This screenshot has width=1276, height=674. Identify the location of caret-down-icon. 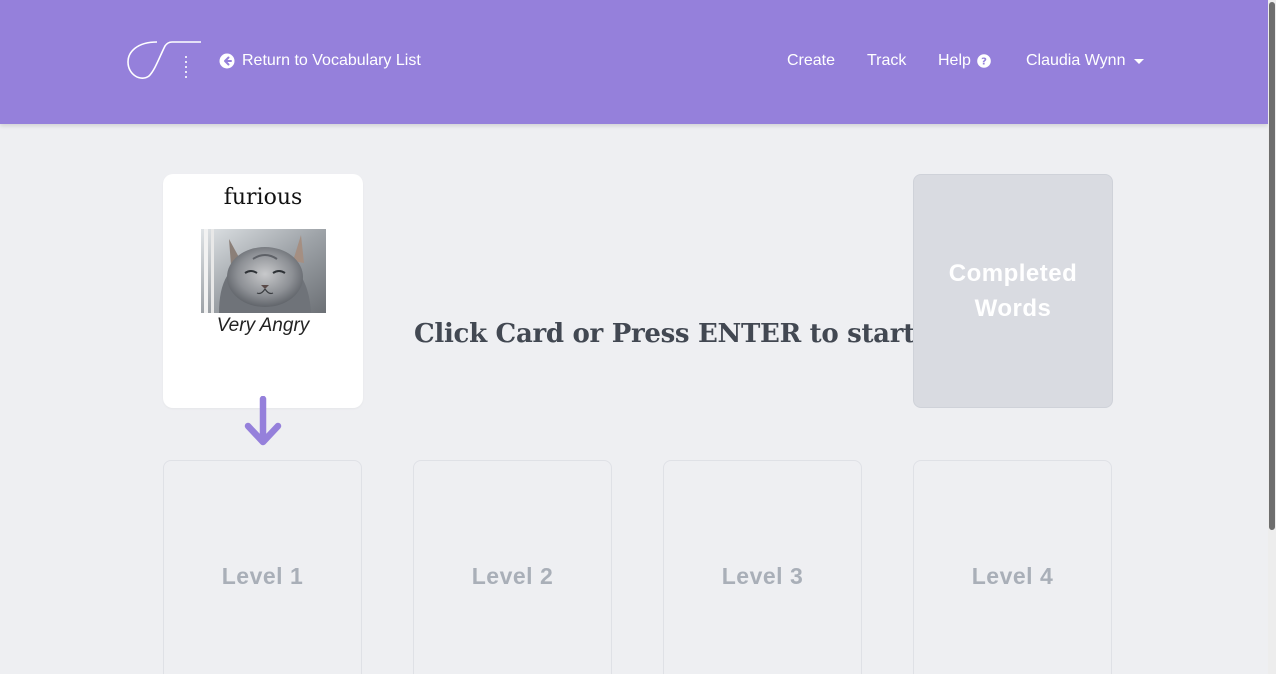
(1139, 61).